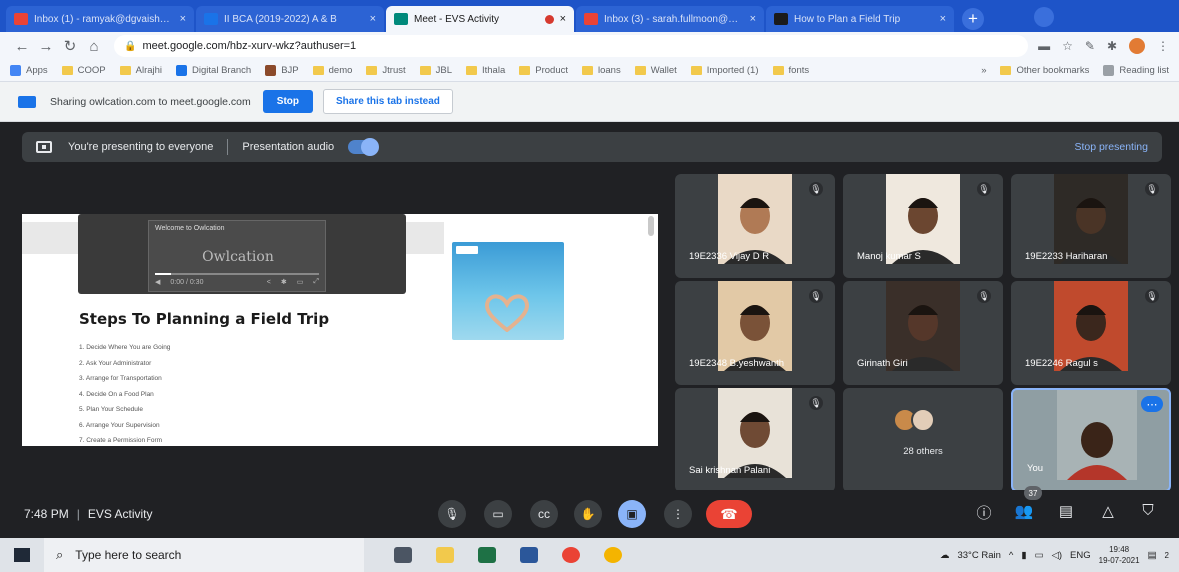  I want to click on bookmark-item: Apps, so click(29, 70).